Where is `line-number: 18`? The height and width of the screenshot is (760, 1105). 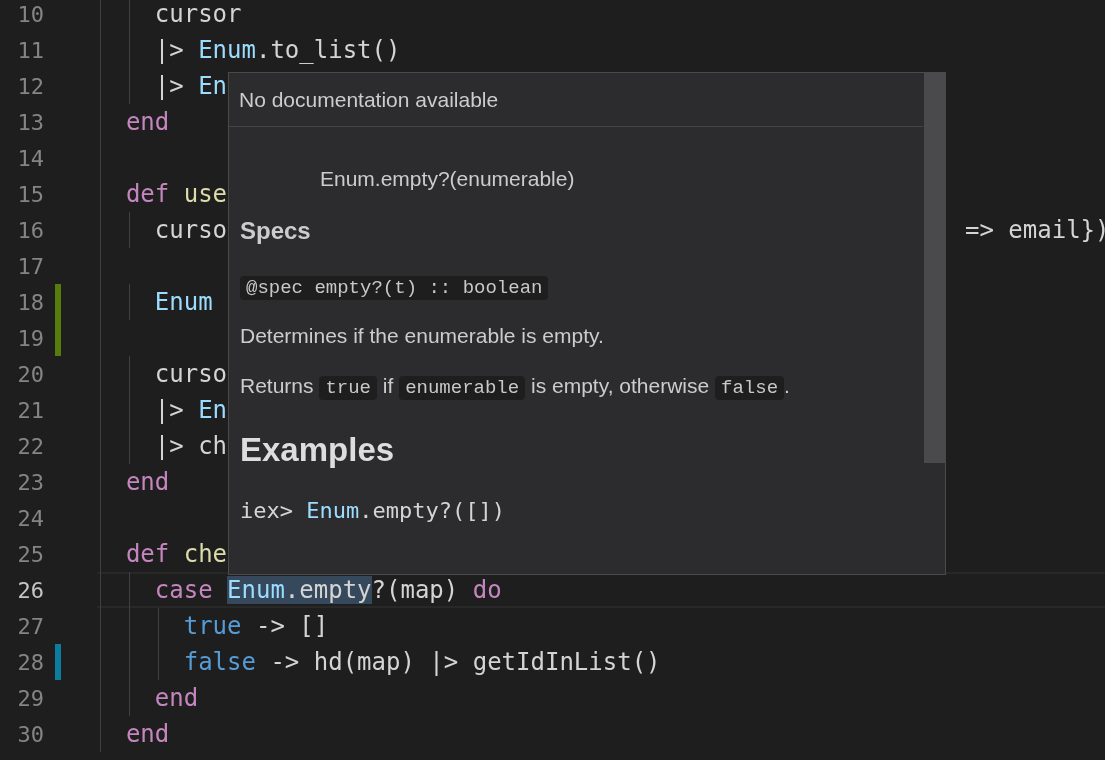
line-number: 18 is located at coordinates (30, 302).